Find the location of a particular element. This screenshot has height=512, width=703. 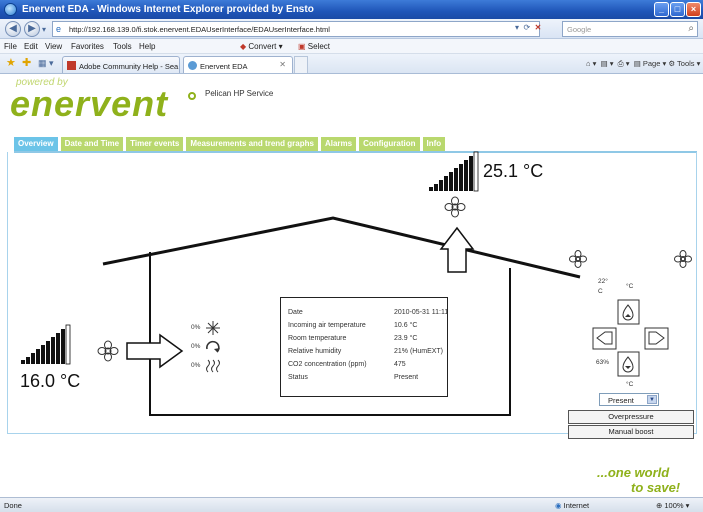

exhaust-fan-icon is located at coordinates (455, 207).